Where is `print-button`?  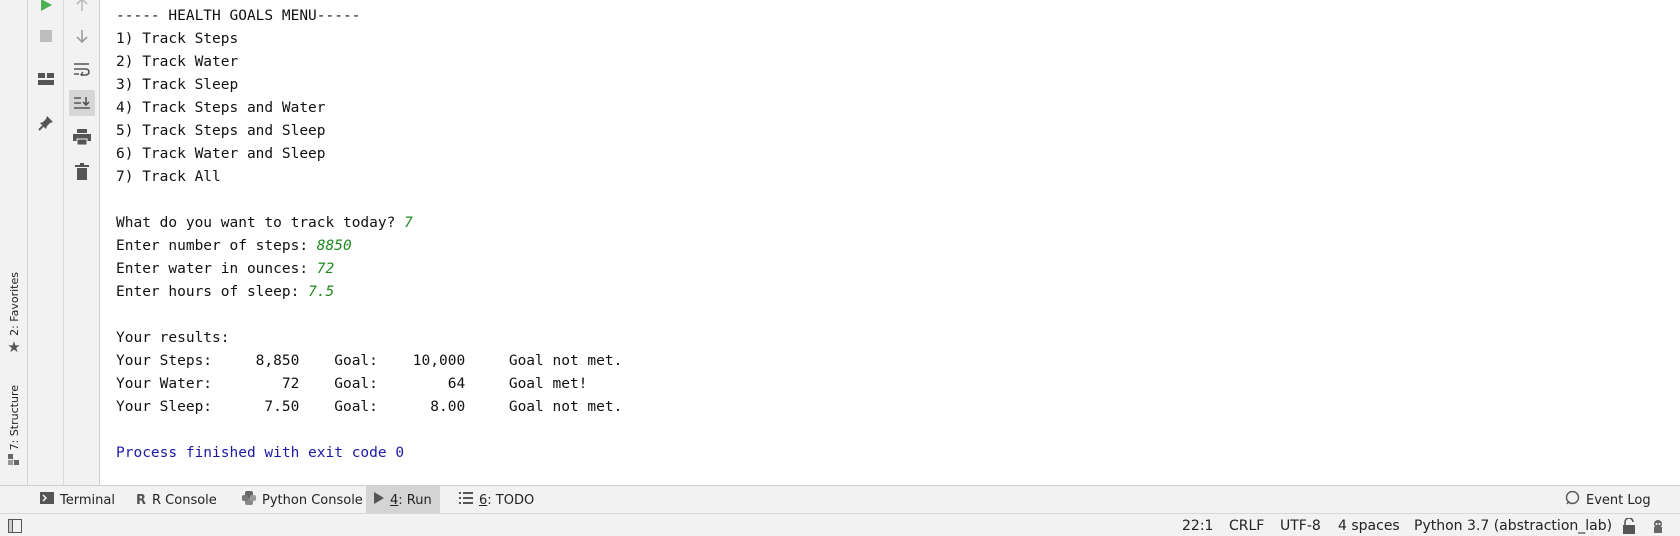 print-button is located at coordinates (82, 137).